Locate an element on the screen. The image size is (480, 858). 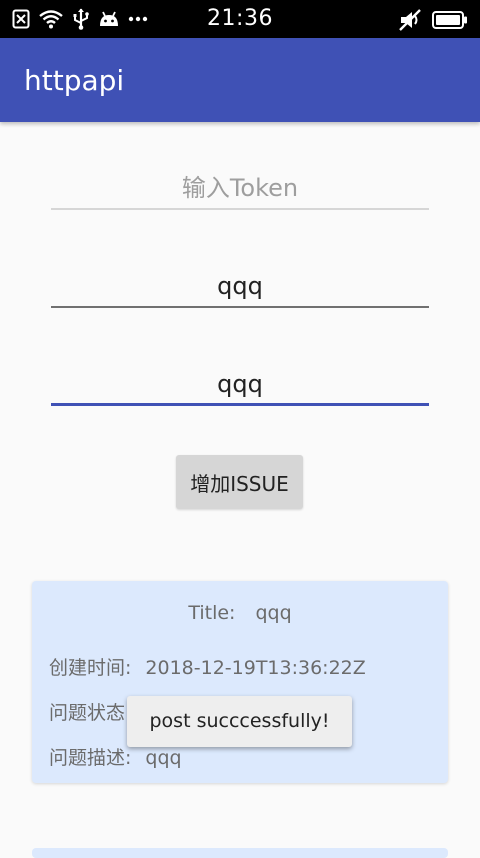
token-input is located at coordinates (240, 188).